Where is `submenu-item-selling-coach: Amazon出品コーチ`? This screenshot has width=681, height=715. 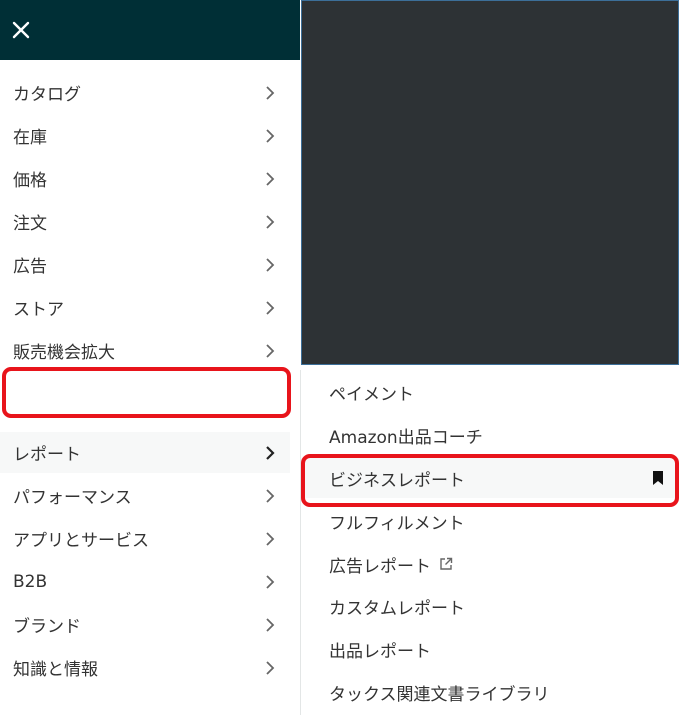 submenu-item-selling-coach: Amazon出品コーチ is located at coordinates (490, 435).